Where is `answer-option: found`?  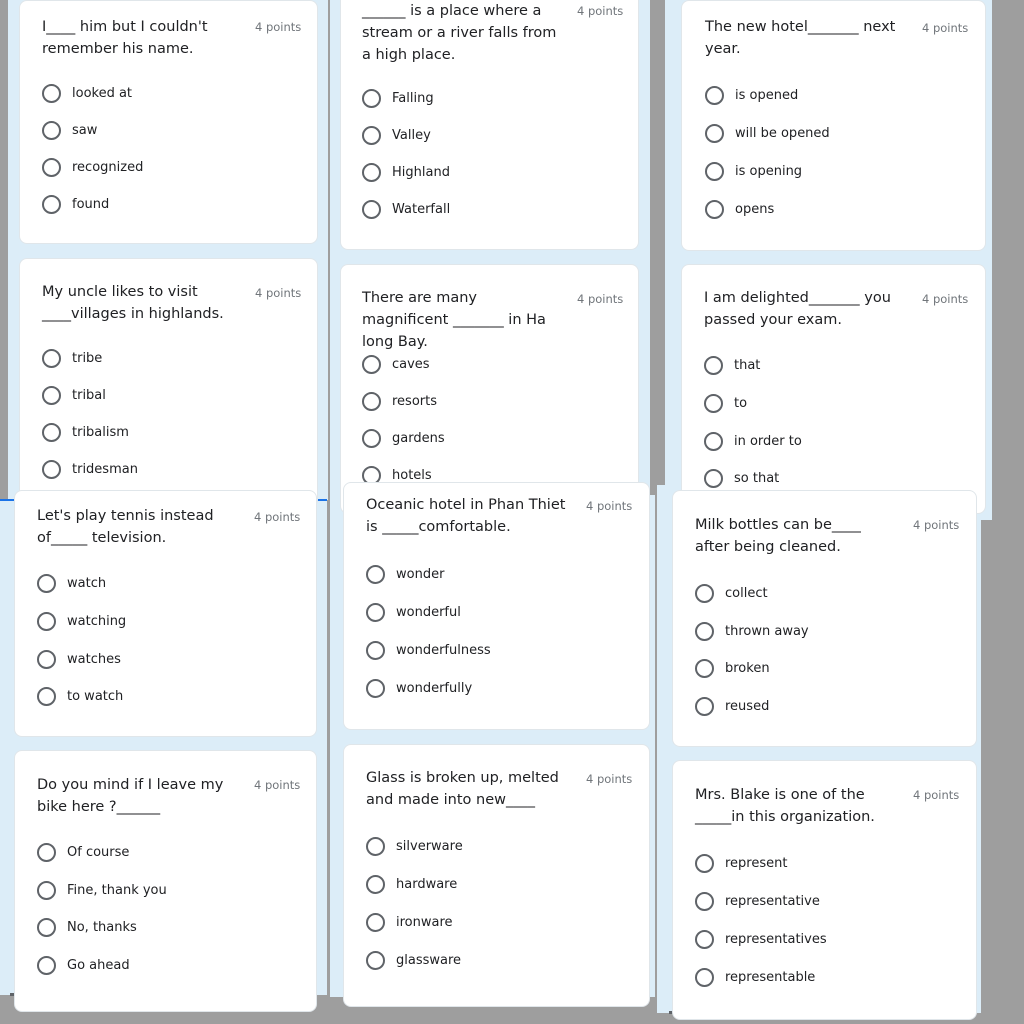
answer-option: found is located at coordinates (75, 204).